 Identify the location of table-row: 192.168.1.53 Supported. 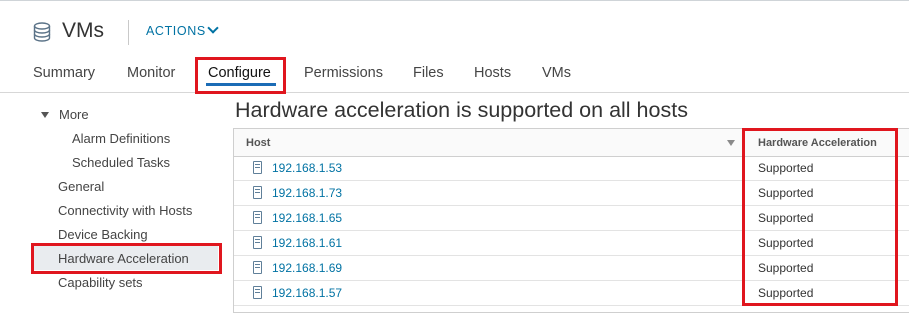
(571, 168).